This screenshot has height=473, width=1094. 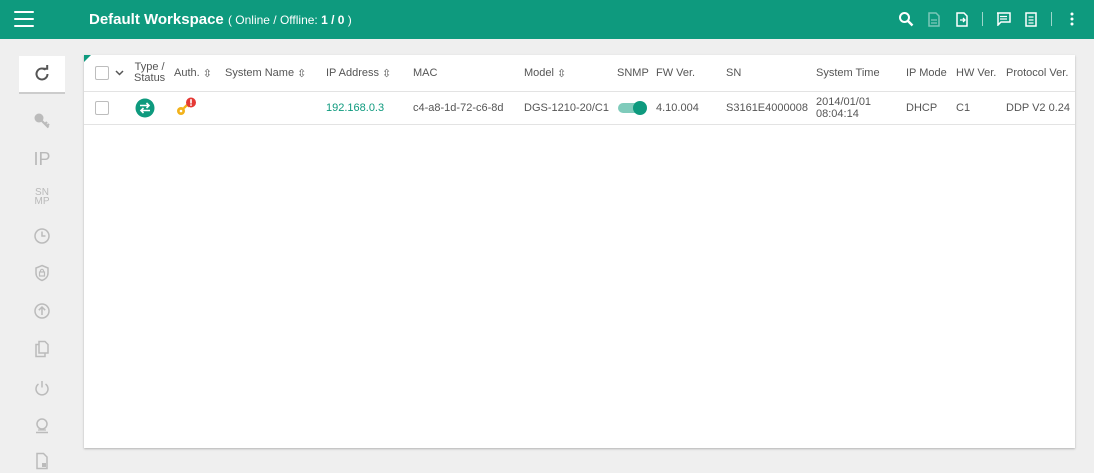 What do you see at coordinates (119, 73) in the screenshot?
I see `chevron-down-icon` at bounding box center [119, 73].